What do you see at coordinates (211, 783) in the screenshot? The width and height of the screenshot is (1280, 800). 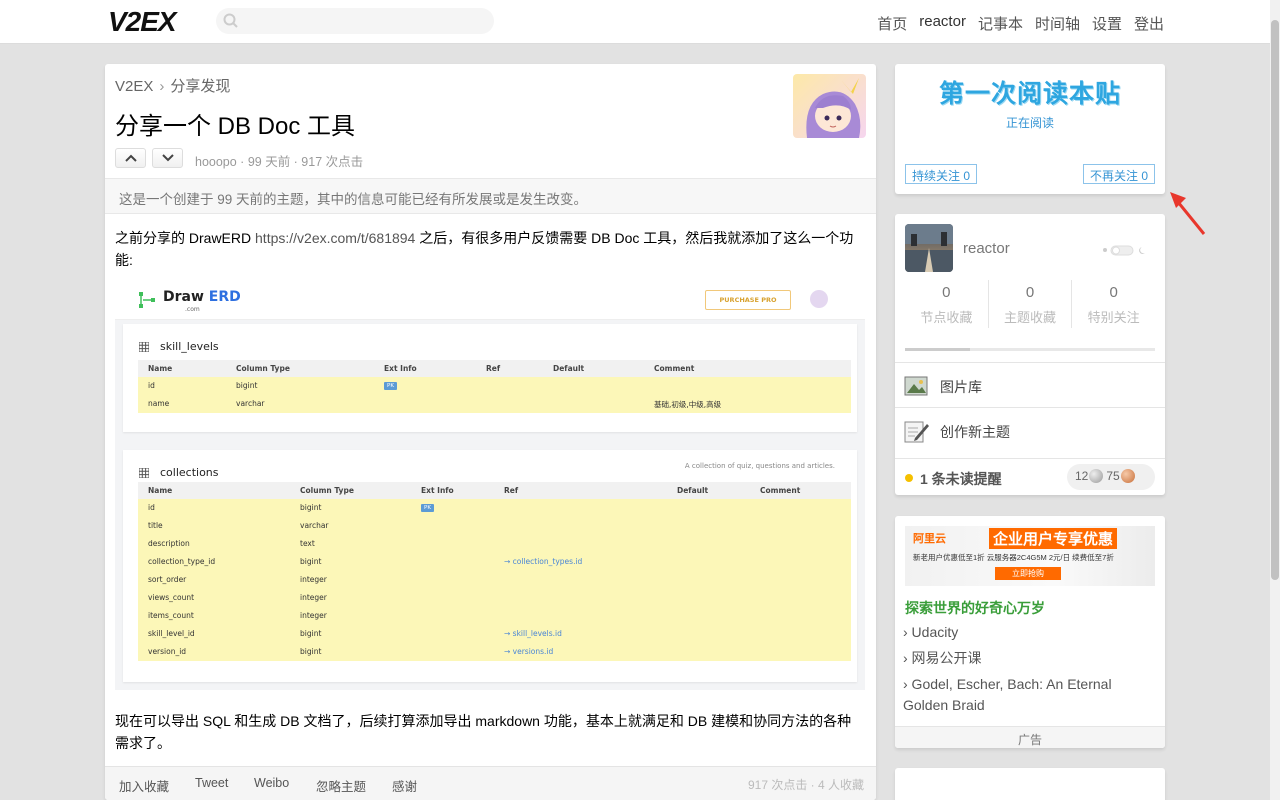 I see `tweet-button: Tweet` at bounding box center [211, 783].